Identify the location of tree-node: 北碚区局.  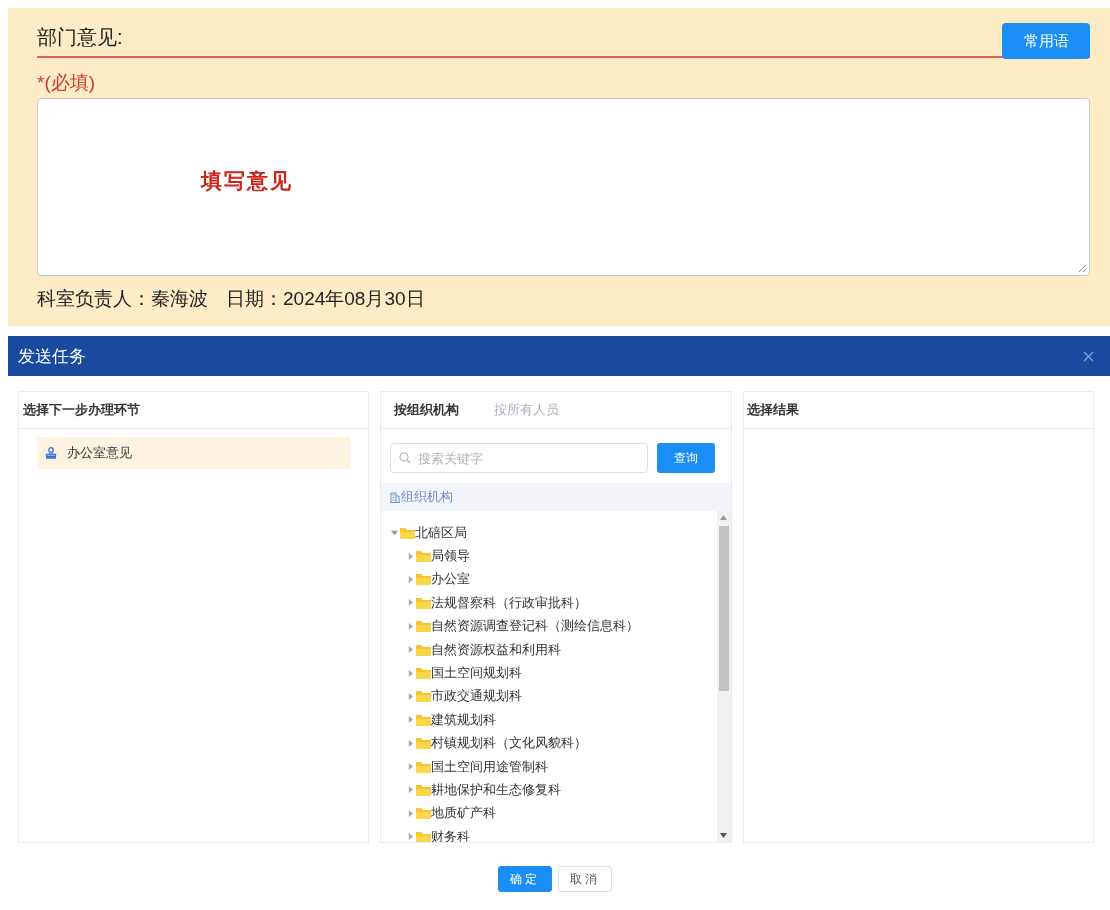
(549, 533).